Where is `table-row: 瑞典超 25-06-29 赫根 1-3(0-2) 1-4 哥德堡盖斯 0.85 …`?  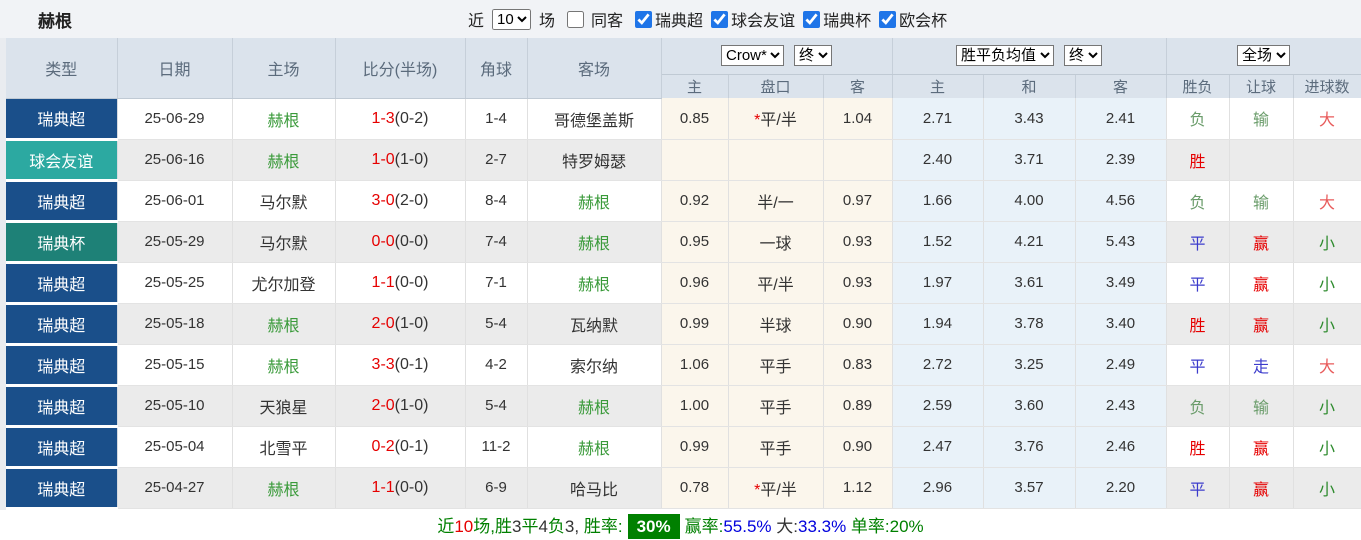 table-row: 瑞典超 25-06-29 赫根 1-3(0-2) 1-4 哥德堡盖斯 0.85 … is located at coordinates (683, 119).